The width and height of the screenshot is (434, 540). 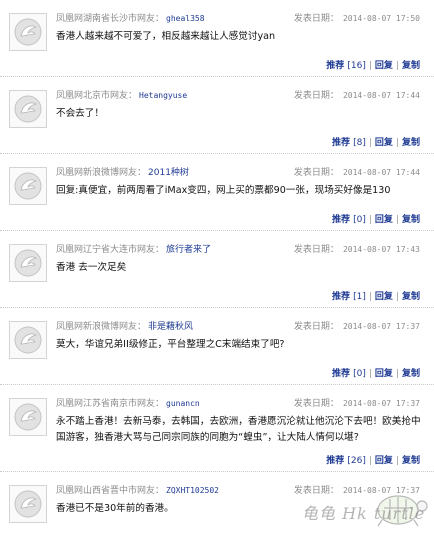 I want to click on comment-date: 发表日期： 2014-08-07 17:43, so click(x=357, y=250).